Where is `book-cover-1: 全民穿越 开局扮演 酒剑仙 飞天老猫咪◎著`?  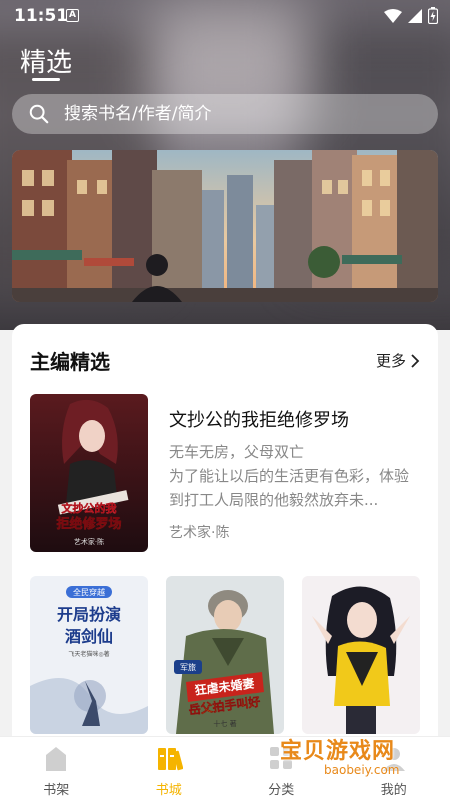 book-cover-1: 全民穿越 开局扮演 酒剑仙 飞天老猫咪◎著 is located at coordinates (89, 655).